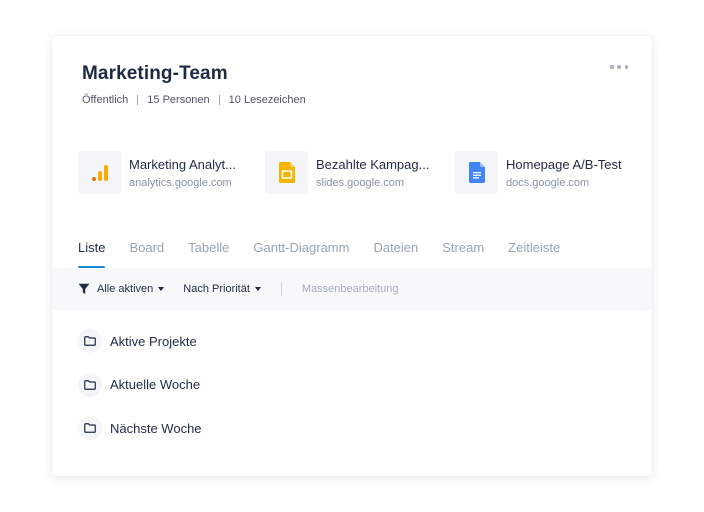 The image size is (704, 512). Describe the element at coordinates (286, 172) in the screenshot. I see `google-slides-icon` at that location.